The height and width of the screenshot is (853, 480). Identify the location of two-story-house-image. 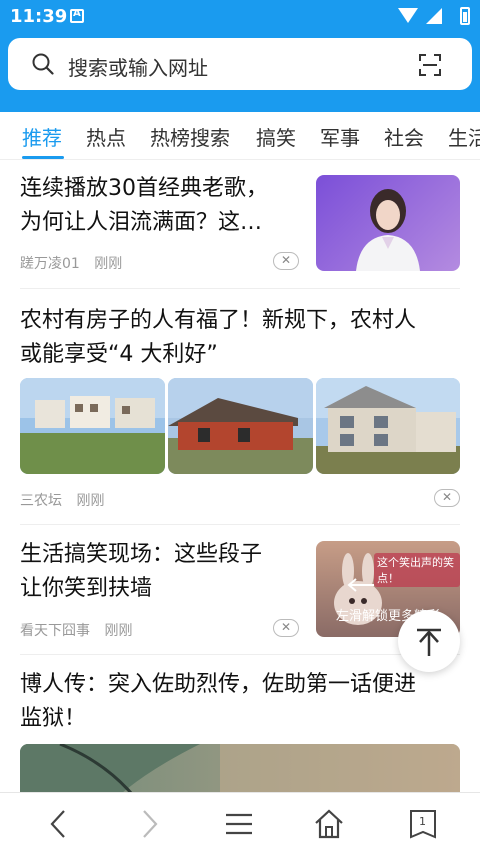
(388, 426).